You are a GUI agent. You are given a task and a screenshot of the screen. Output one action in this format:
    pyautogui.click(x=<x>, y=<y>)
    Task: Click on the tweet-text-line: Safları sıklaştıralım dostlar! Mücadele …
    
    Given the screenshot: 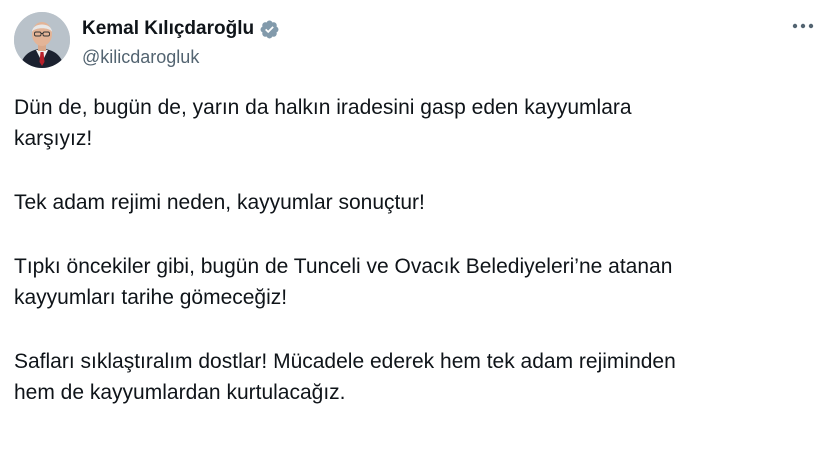 What is the action you would take?
    pyautogui.click(x=345, y=361)
    